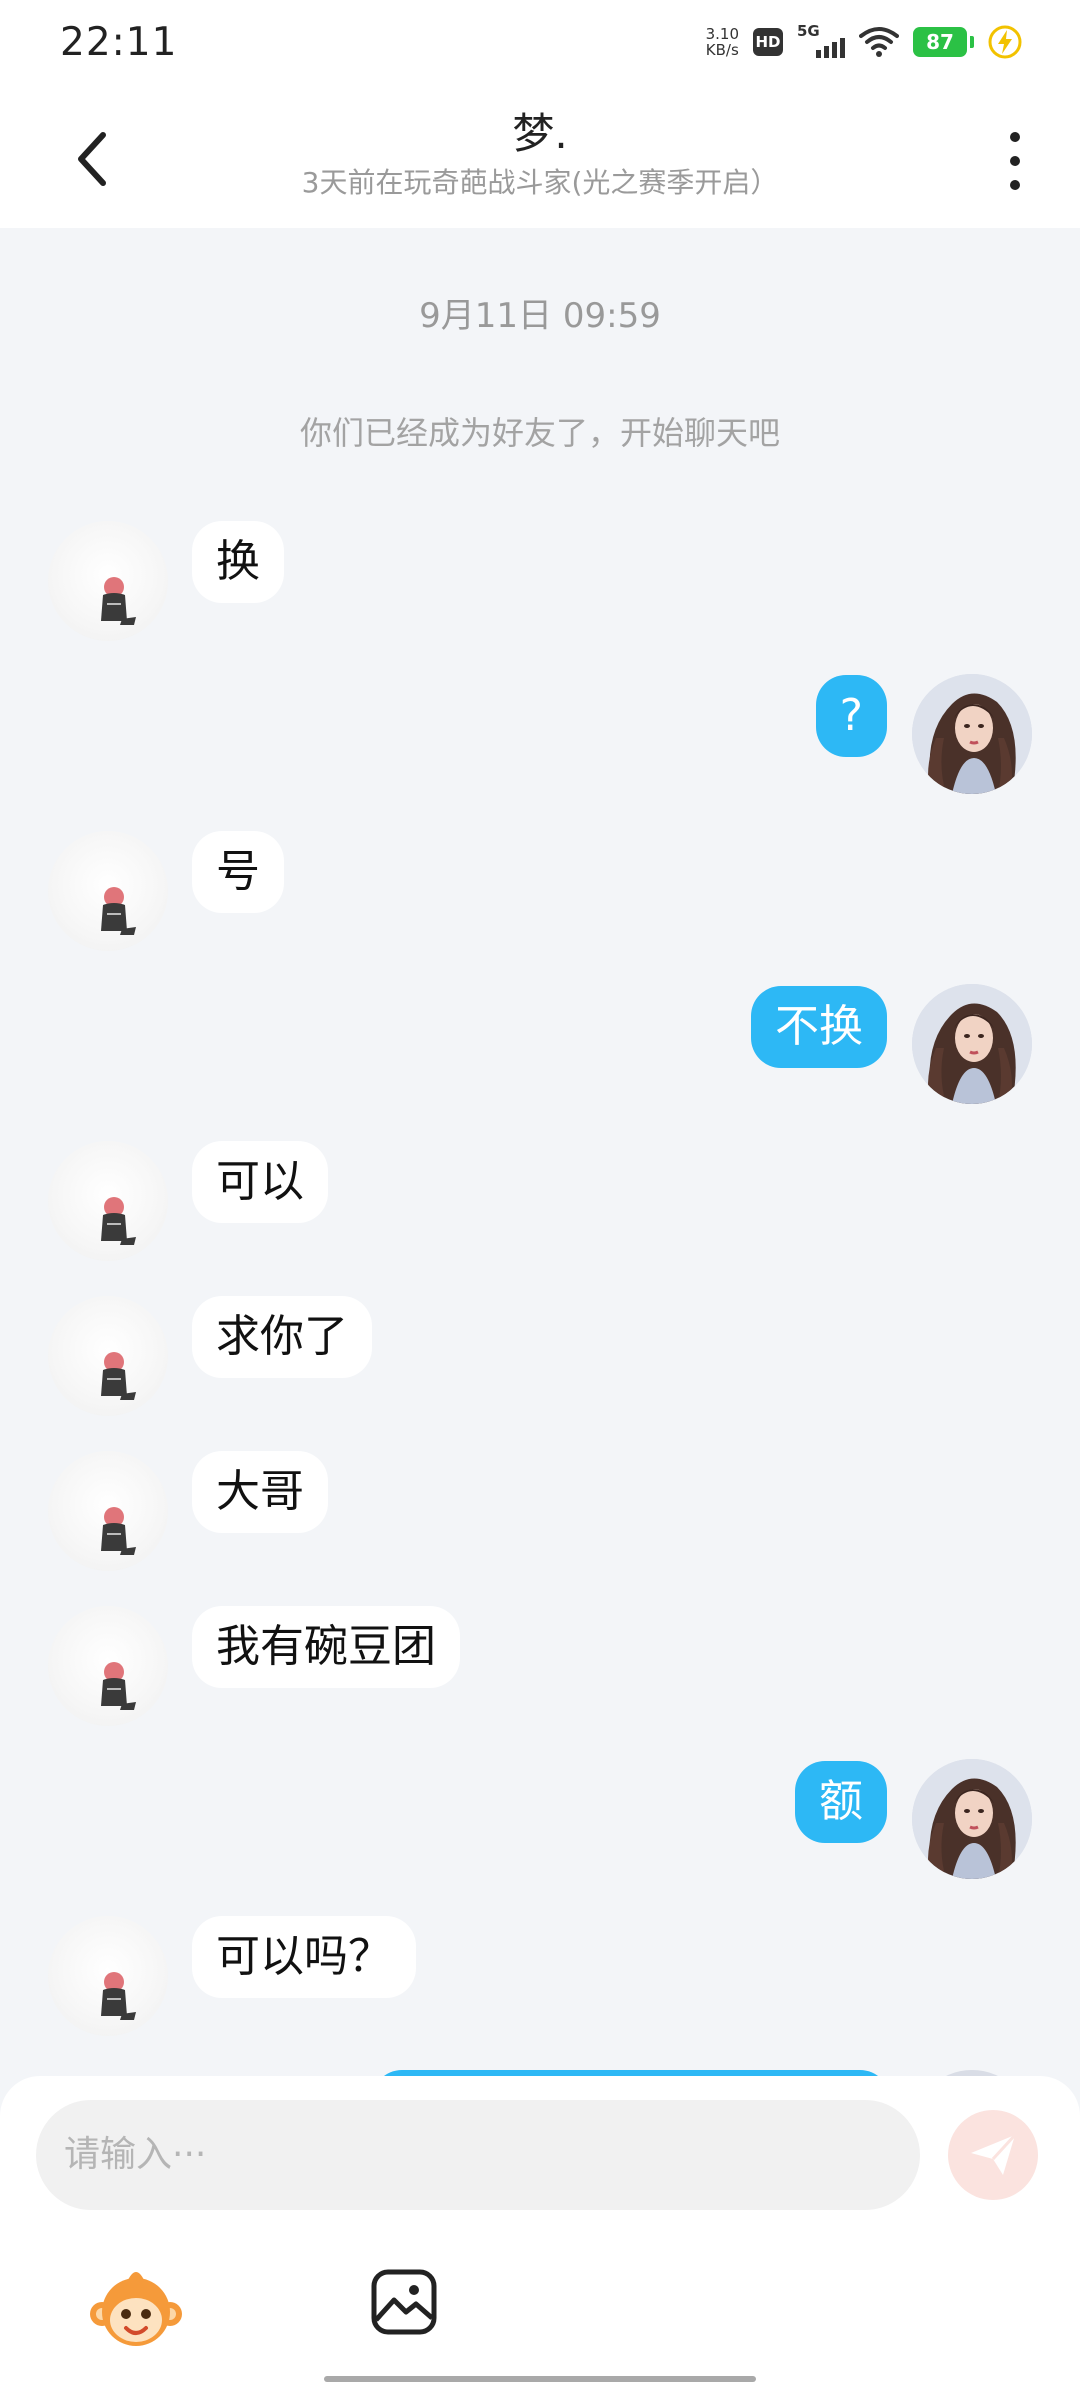  I want to click on image-picker-button, so click(404, 2302).